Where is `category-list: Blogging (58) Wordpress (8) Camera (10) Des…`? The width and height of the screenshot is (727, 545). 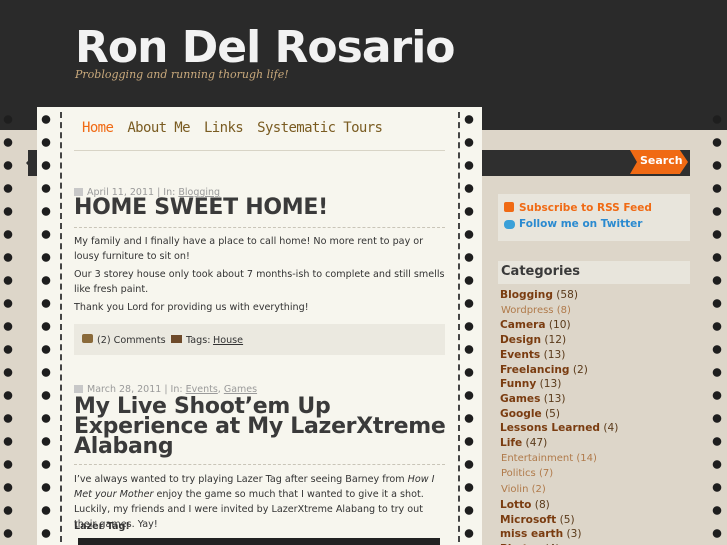 category-list: Blogging (58) Wordpress (8) Camera (10) Des… is located at coordinates (595, 416).